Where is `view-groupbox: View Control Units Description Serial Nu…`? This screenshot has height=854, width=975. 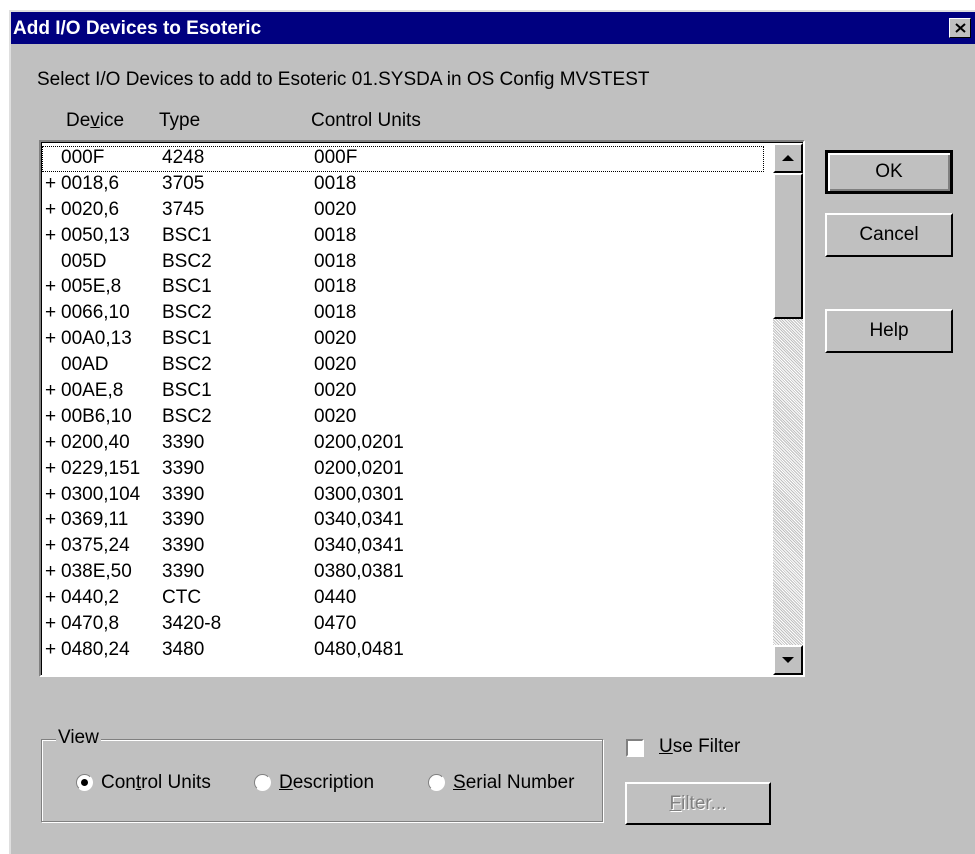 view-groupbox: View Control Units Description Serial Nu… is located at coordinates (322, 774).